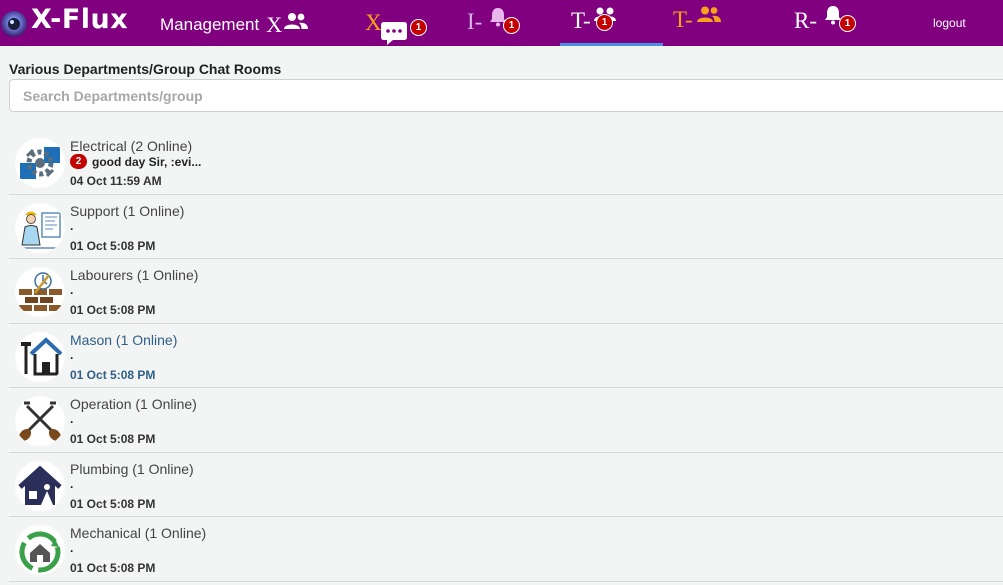 This screenshot has height=585, width=1003. I want to click on tab-i-bell: I- 1, so click(510, 23).